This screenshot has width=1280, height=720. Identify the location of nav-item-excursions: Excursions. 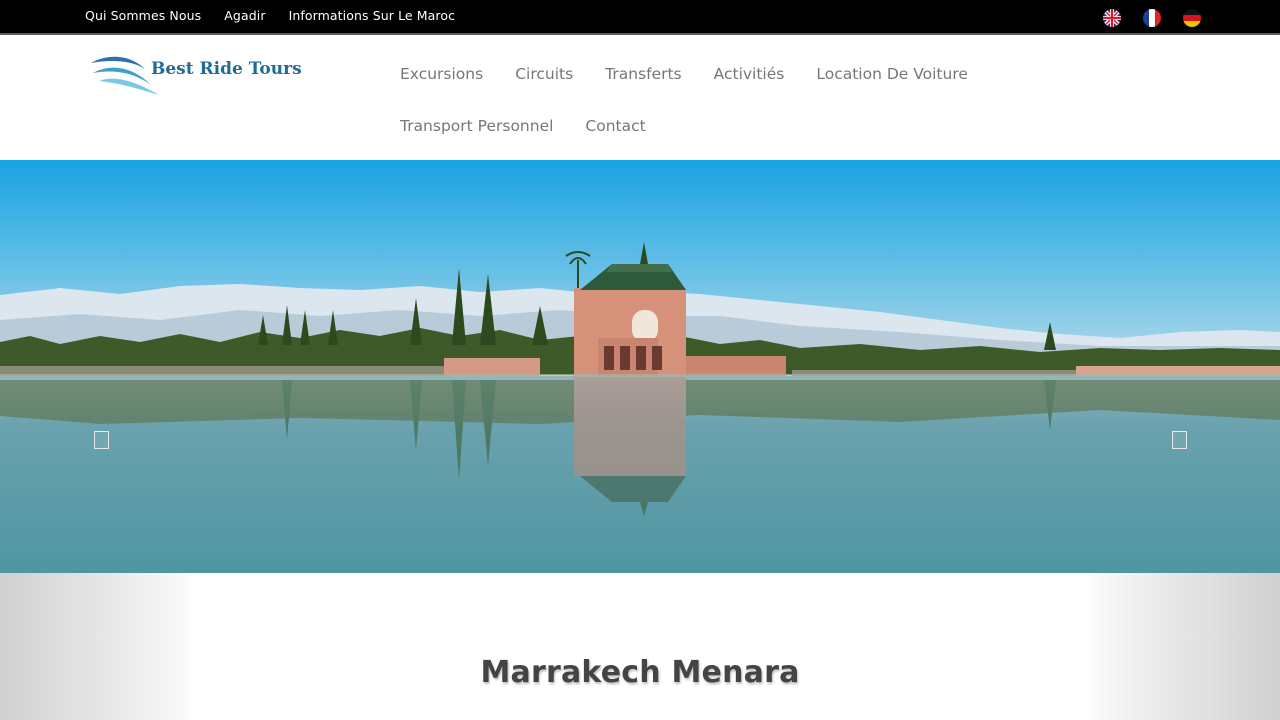
(441, 74).